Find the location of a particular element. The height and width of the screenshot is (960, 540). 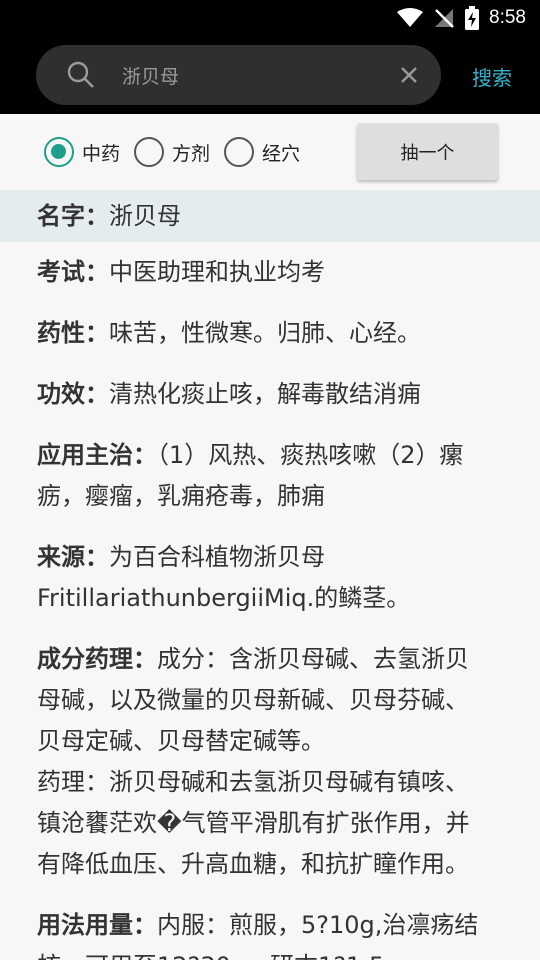

field-value: 成分：含浙贝母碱、去氢浙贝 is located at coordinates (313, 659).